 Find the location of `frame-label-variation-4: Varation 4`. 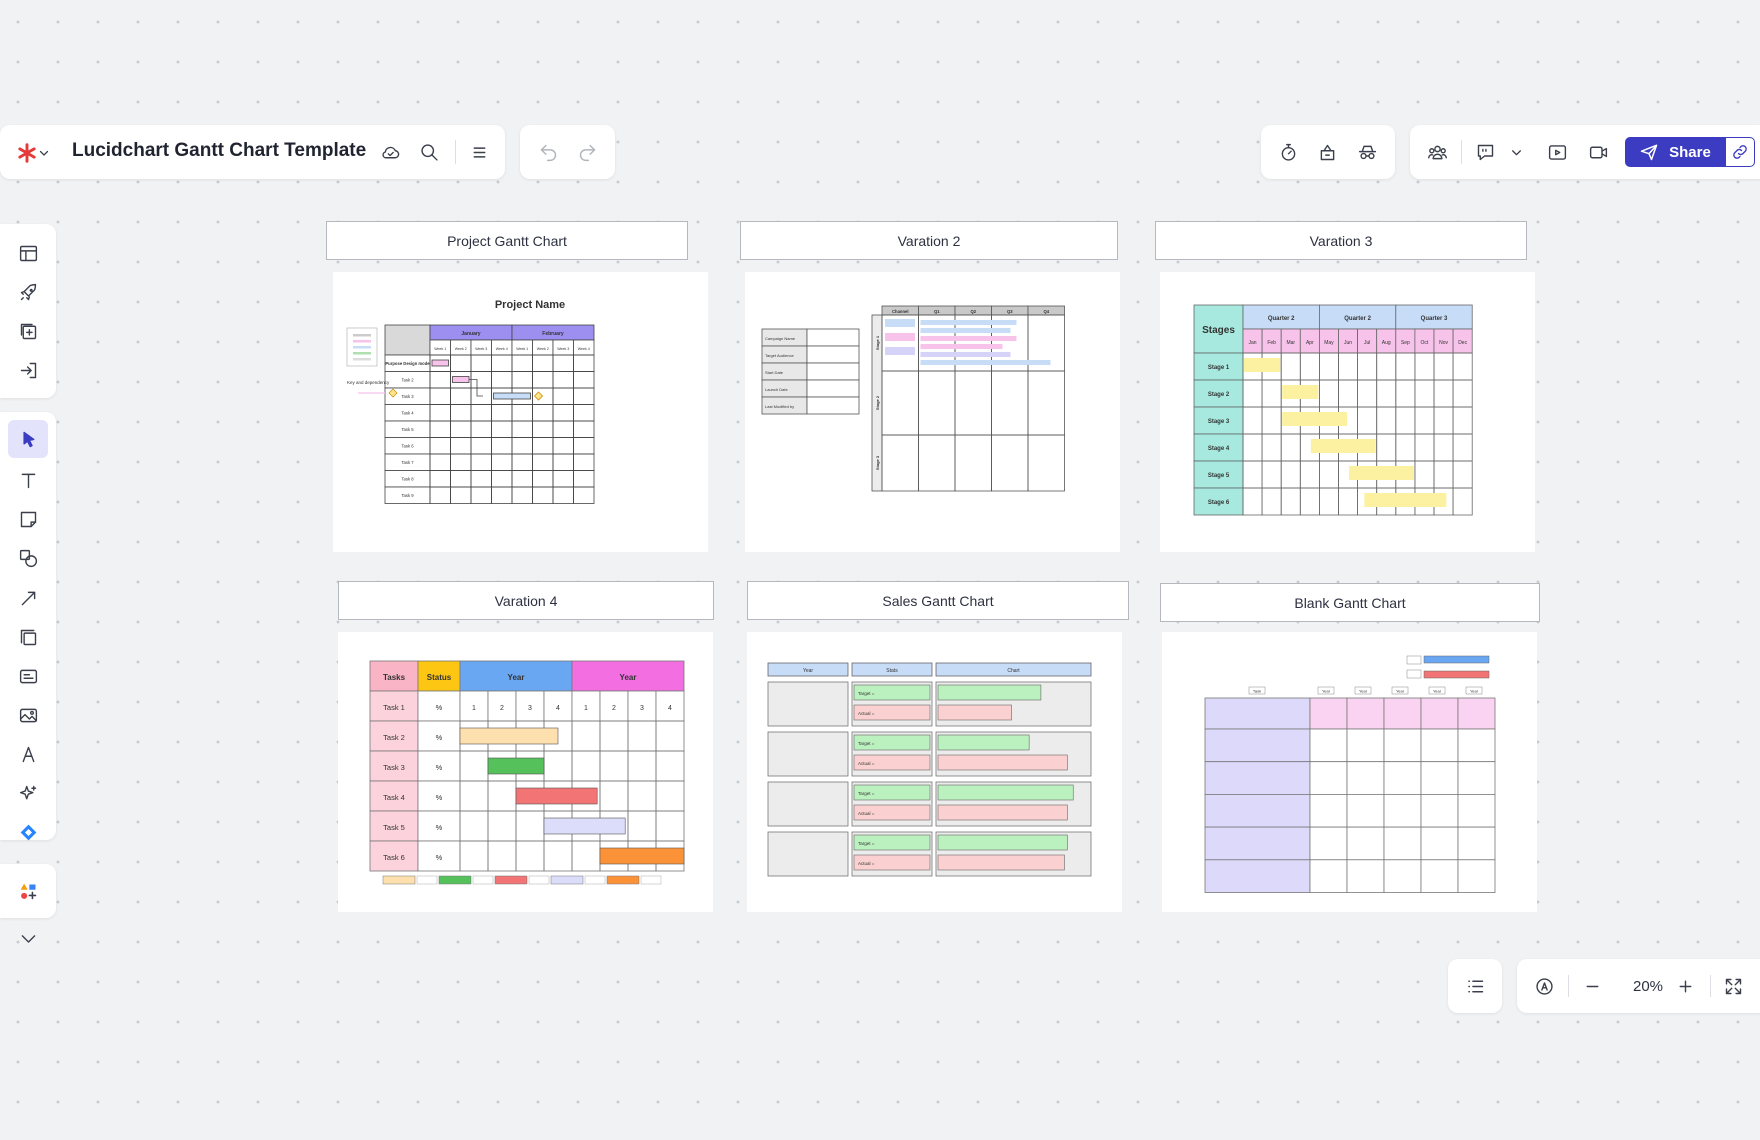

frame-label-variation-4: Varation 4 is located at coordinates (526, 600).